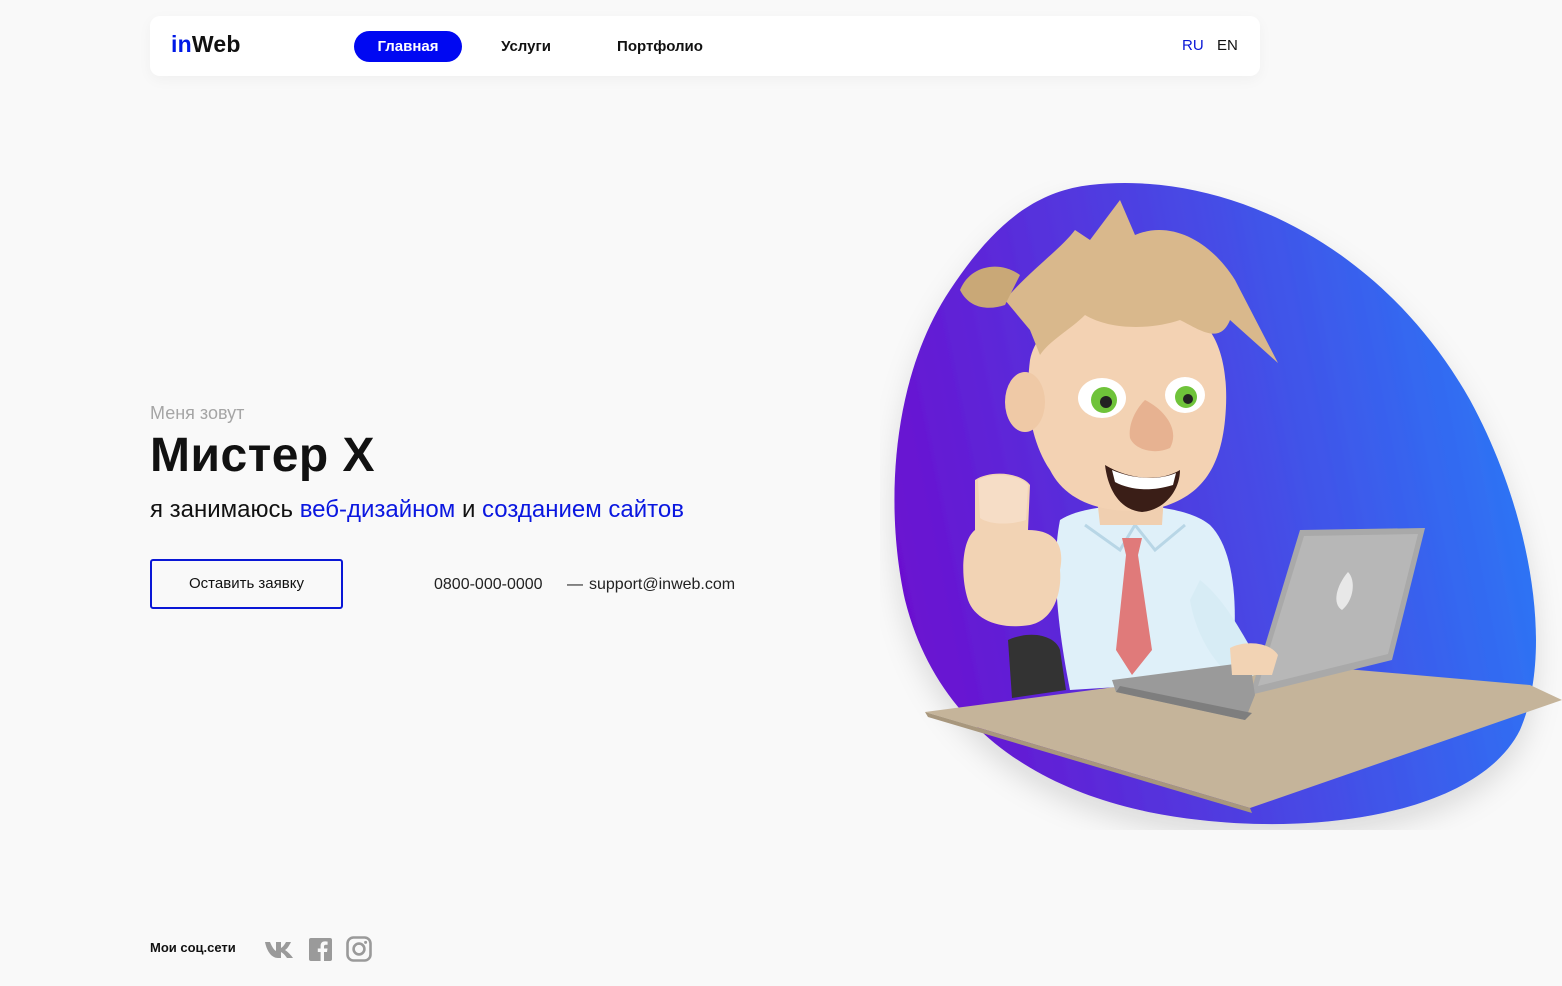  Describe the element at coordinates (193, 947) in the screenshot. I see `social-label: Мои соц.сети` at that location.